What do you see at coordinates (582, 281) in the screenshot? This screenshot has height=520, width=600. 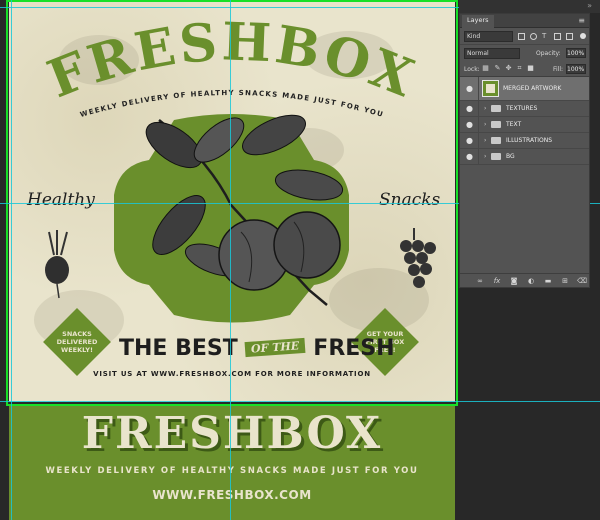 I see `trash-icon: ⌫` at bounding box center [582, 281].